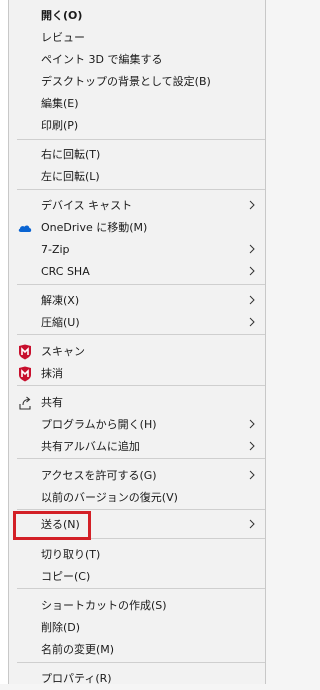  I want to click on menu-item-label: 印刷(P), so click(60, 125).